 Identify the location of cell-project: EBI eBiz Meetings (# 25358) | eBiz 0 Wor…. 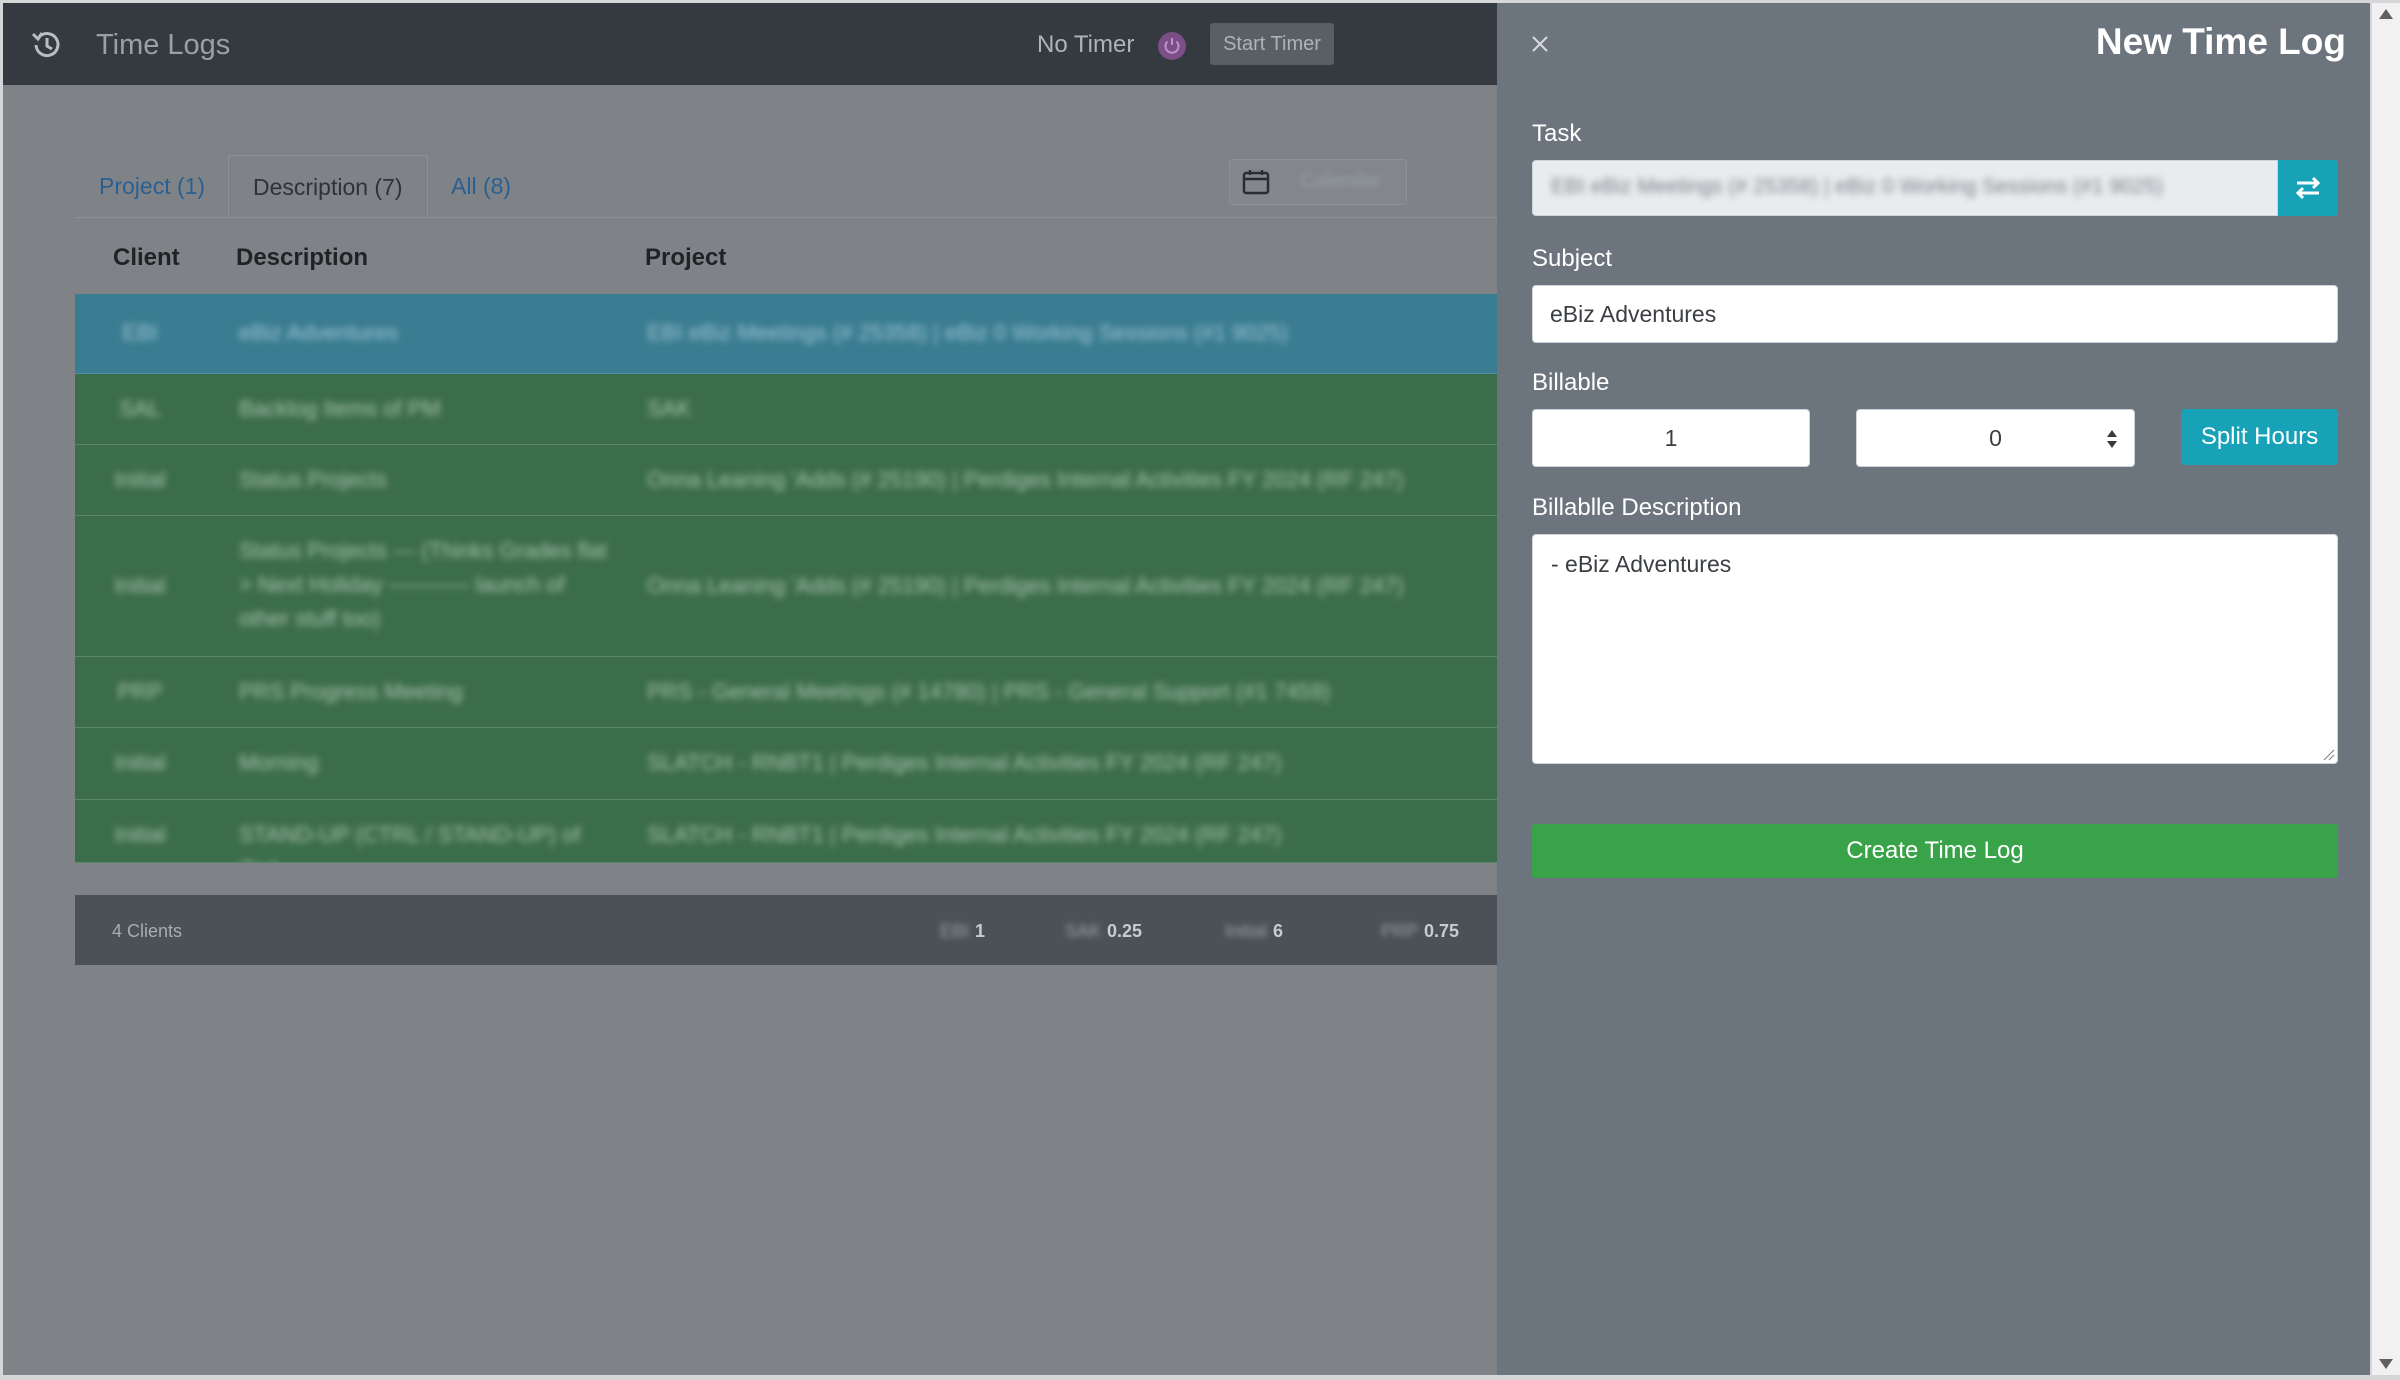
(968, 332).